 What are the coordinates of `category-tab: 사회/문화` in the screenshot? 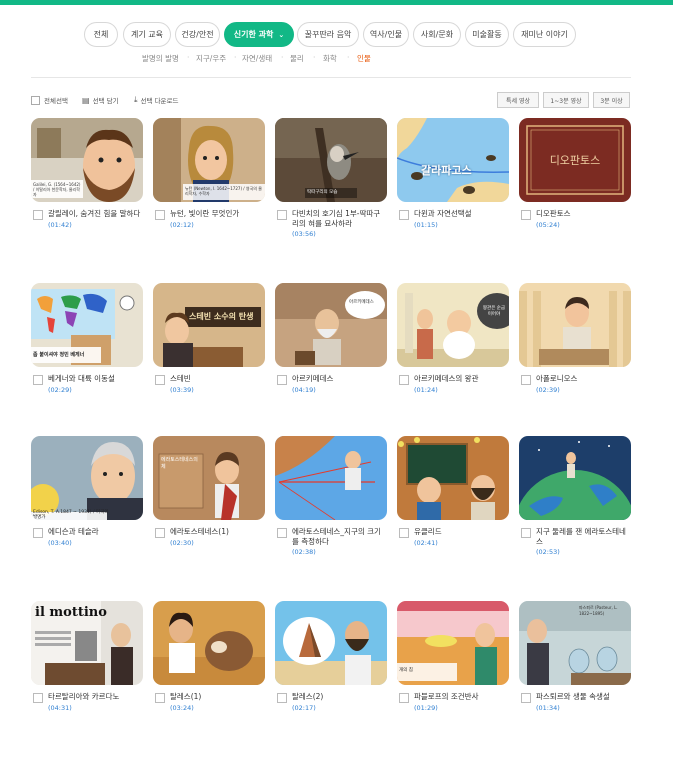 It's located at (437, 34).